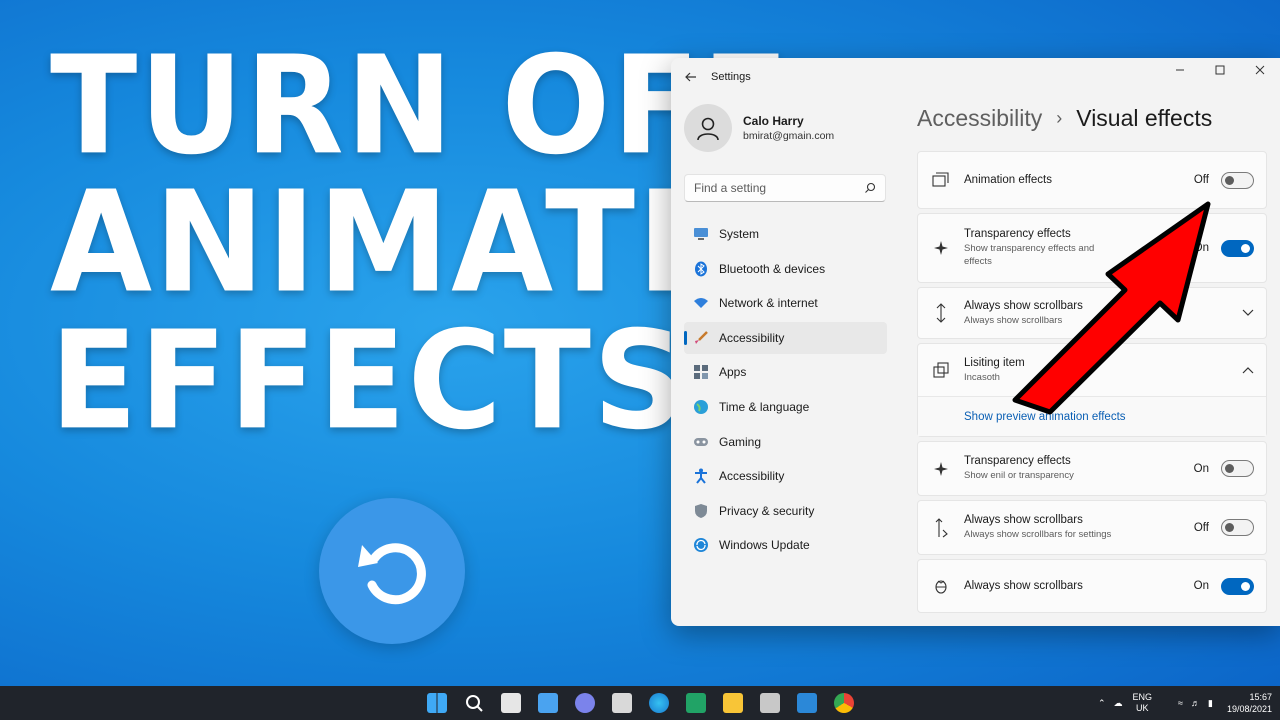  Describe the element at coordinates (731, 77) in the screenshot. I see `window-title: Settings` at that location.